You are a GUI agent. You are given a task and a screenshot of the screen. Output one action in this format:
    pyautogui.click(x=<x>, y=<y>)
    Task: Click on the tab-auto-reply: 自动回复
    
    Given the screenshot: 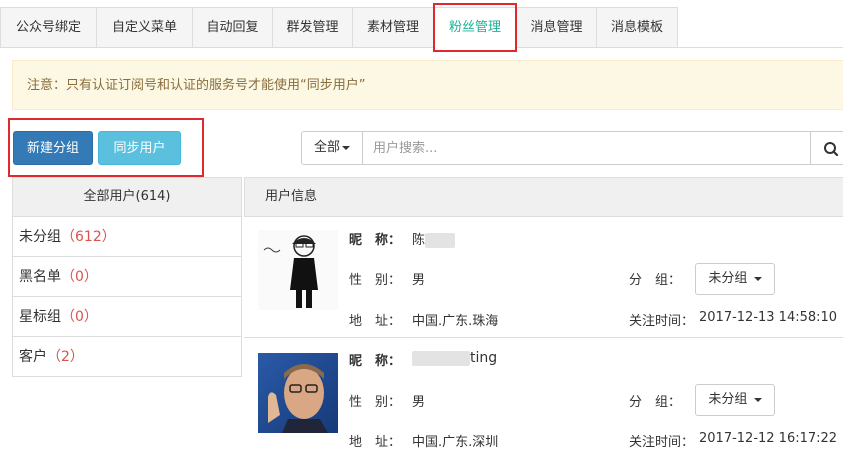 What is the action you would take?
    pyautogui.click(x=232, y=27)
    